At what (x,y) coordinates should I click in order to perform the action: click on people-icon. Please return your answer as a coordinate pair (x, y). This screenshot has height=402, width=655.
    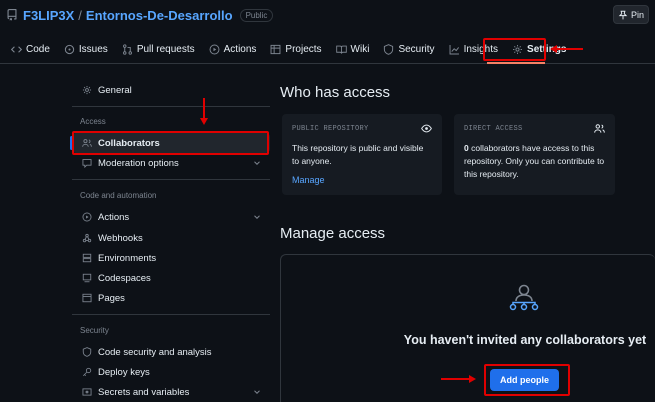
    Looking at the image, I should click on (599, 128).